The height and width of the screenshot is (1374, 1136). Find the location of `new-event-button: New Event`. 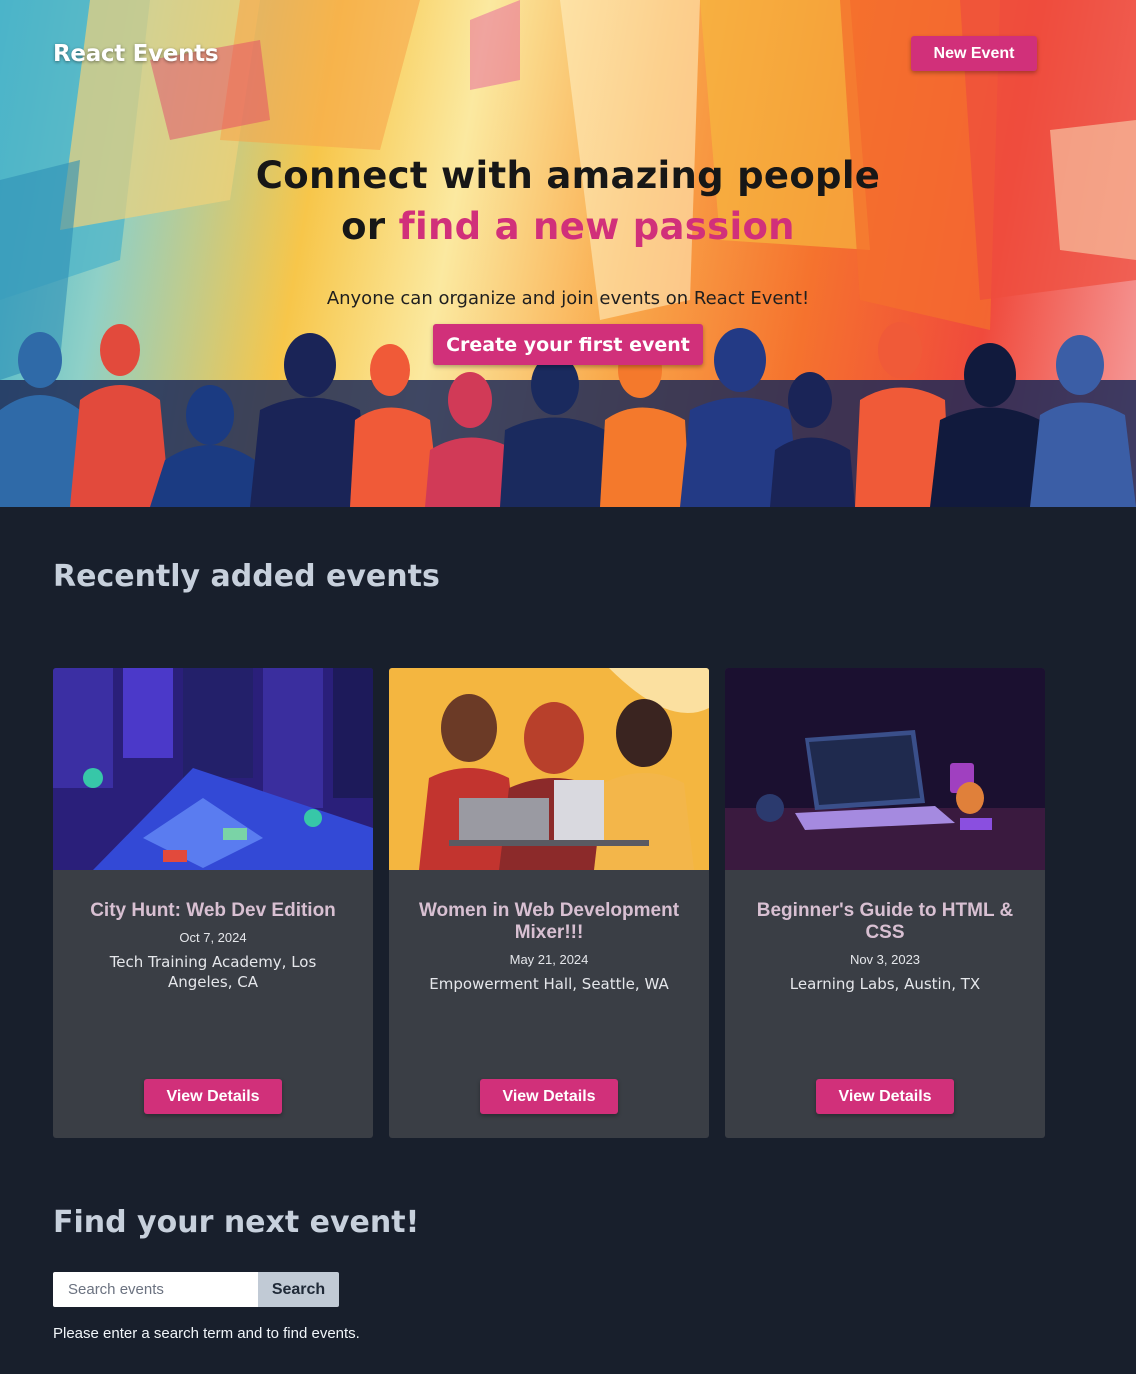

new-event-button: New Event is located at coordinates (974, 53).